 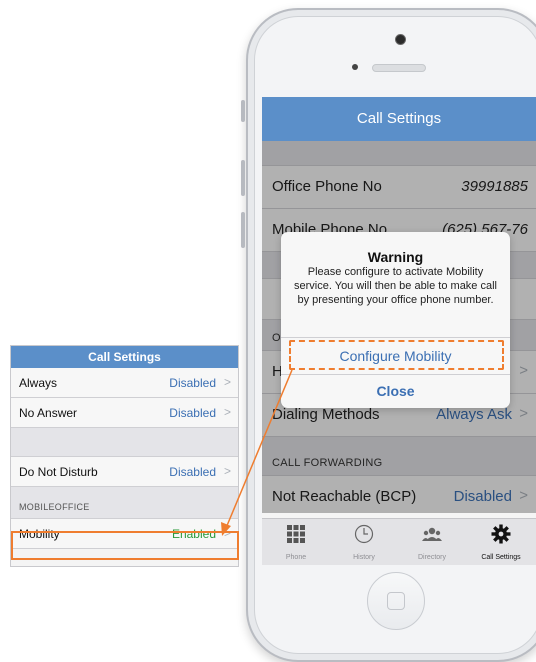 I want to click on arrowhead, so click(x=226, y=529).